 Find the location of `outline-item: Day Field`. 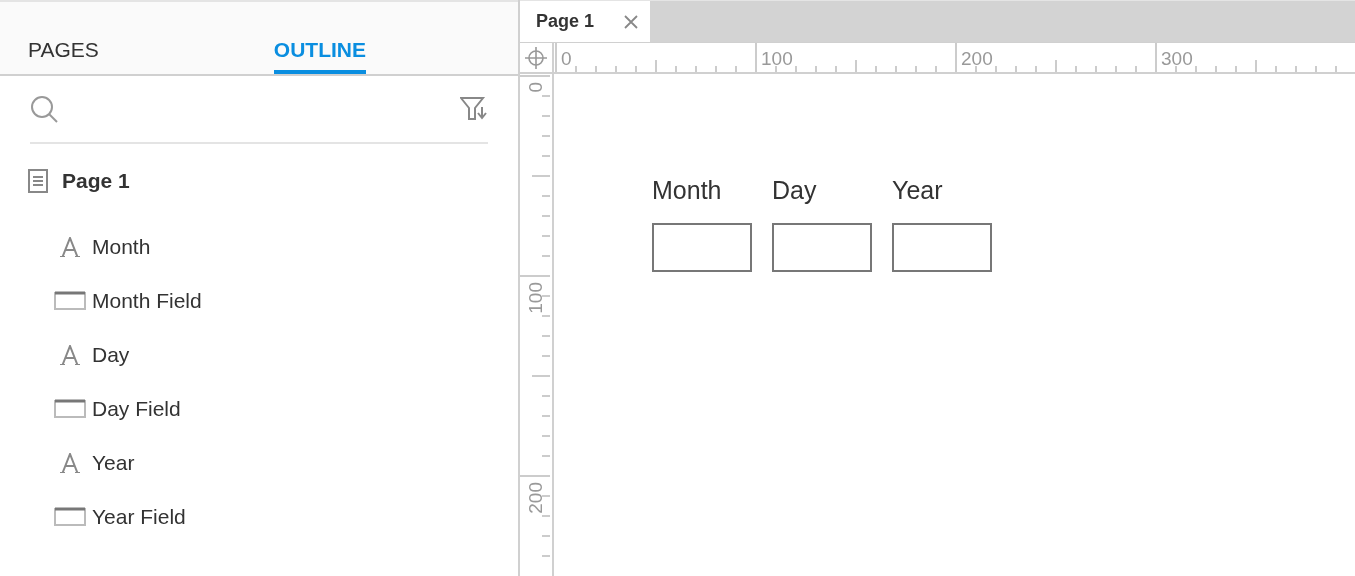

outline-item: Day Field is located at coordinates (259, 409).